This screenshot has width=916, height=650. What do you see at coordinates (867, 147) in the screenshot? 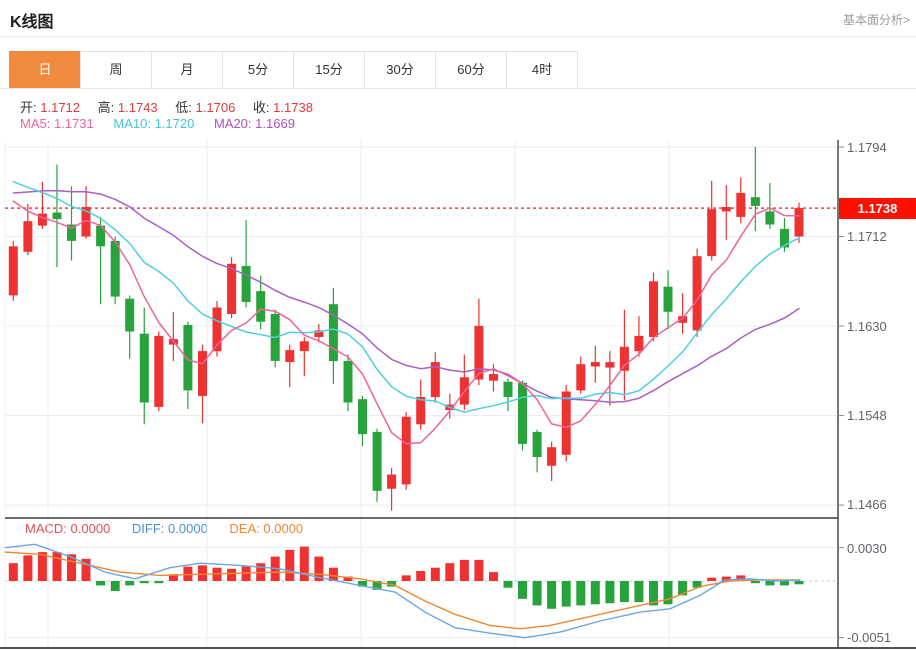
I see `y-axis-tick-1: 1.1794` at bounding box center [867, 147].